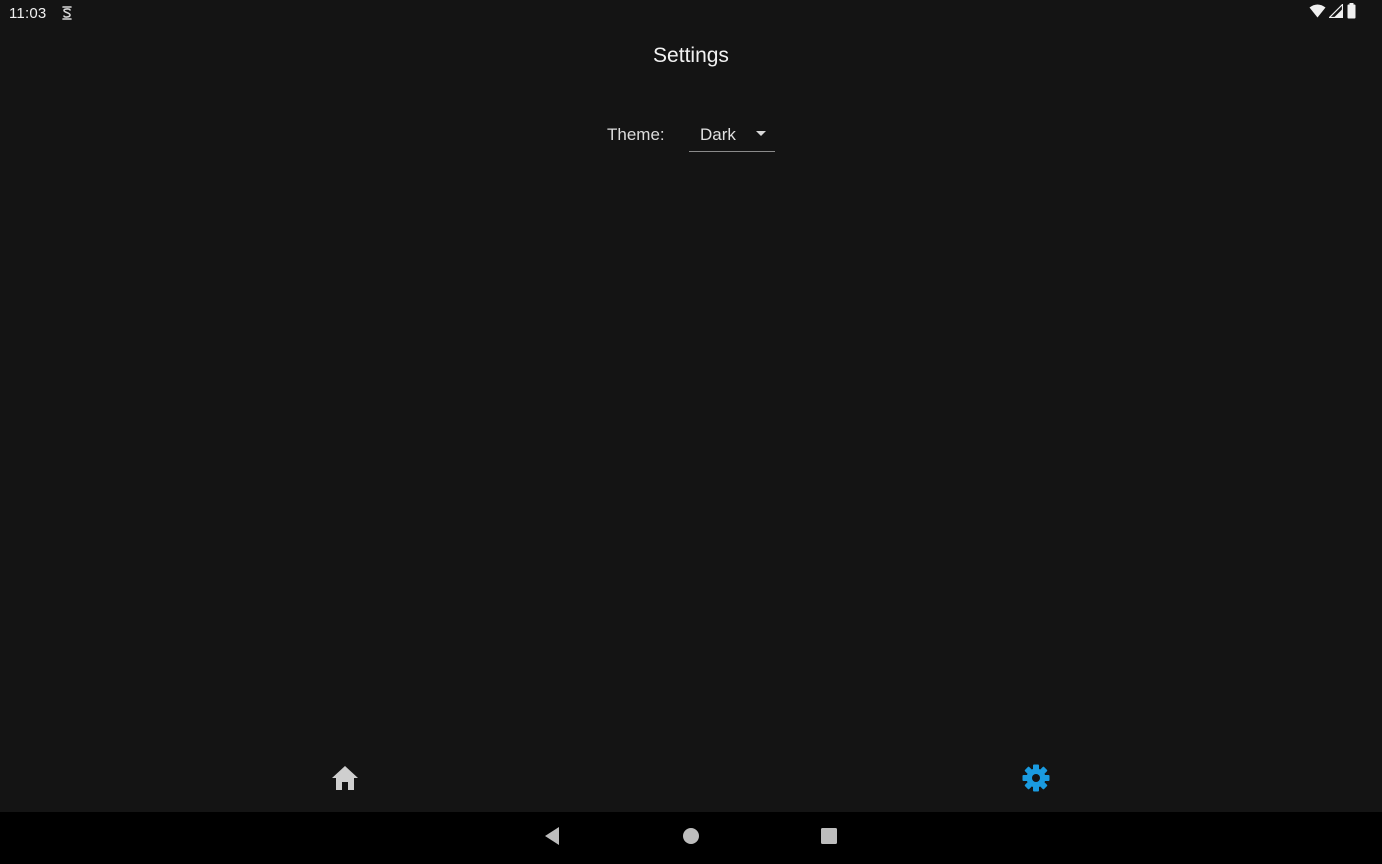  What do you see at coordinates (67, 13) in the screenshot?
I see `app-notification-icon` at bounding box center [67, 13].